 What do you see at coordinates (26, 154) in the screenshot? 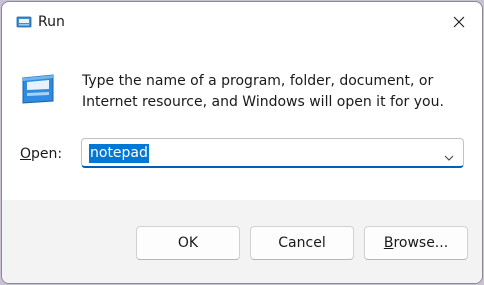
I see `open-label-accesskey: O` at bounding box center [26, 154].